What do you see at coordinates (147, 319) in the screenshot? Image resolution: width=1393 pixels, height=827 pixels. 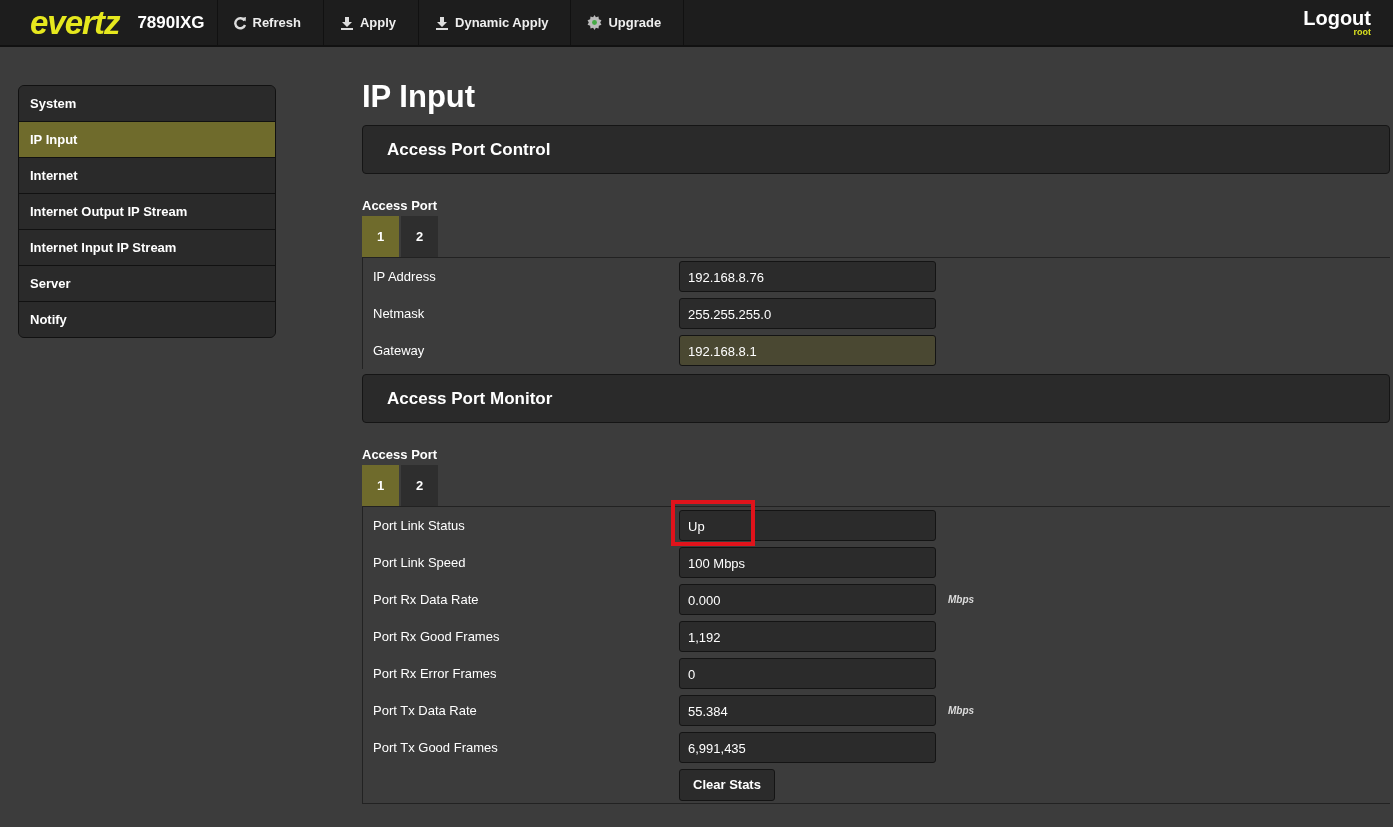 I see `sidebar-item: Notify` at bounding box center [147, 319].